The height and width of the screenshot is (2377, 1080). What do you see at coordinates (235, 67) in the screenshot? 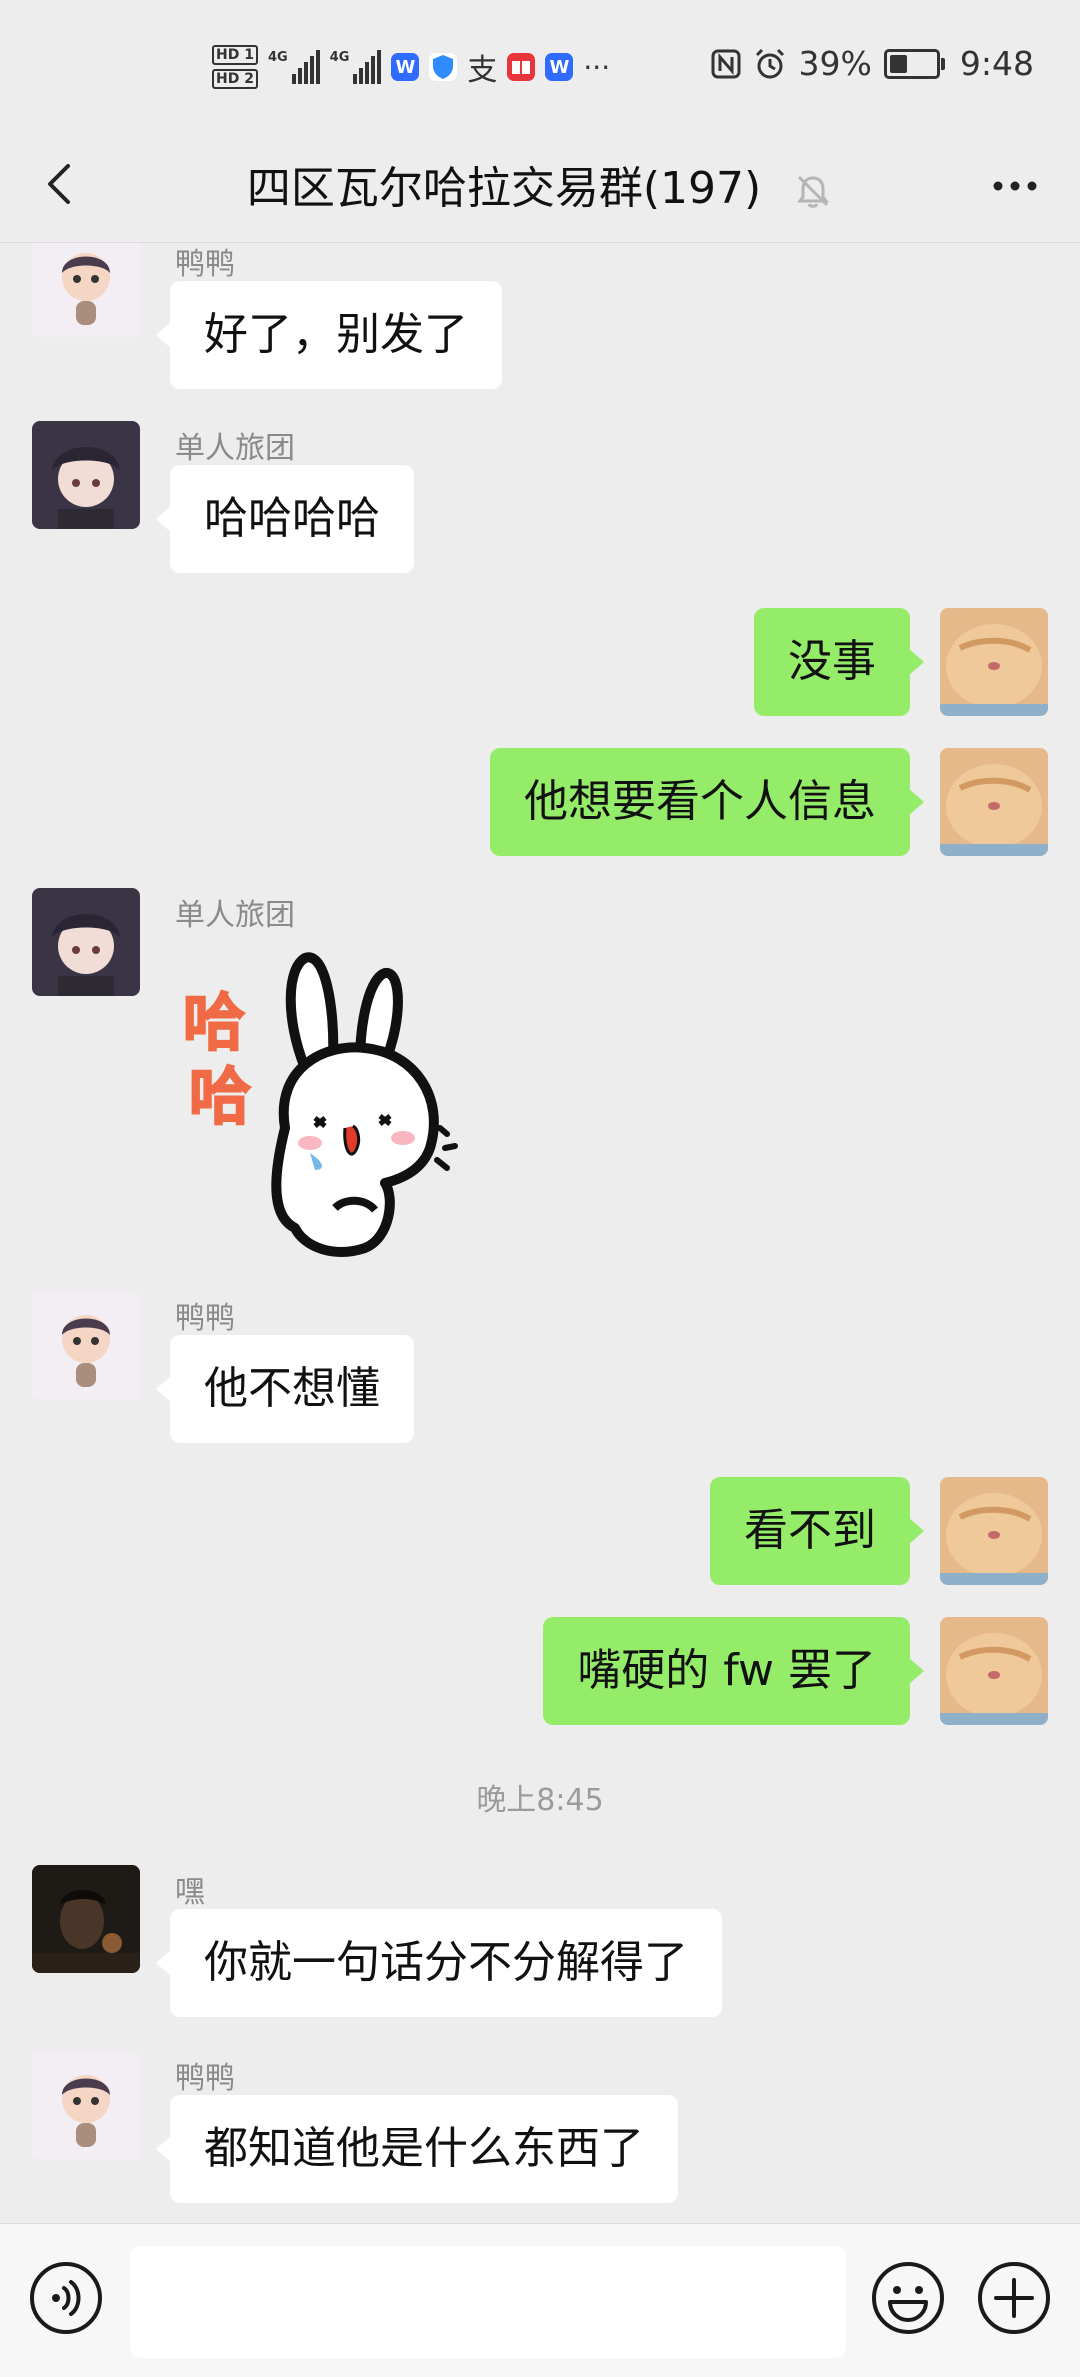
I see `hd-indicator: HD 1 HD 2` at bounding box center [235, 67].